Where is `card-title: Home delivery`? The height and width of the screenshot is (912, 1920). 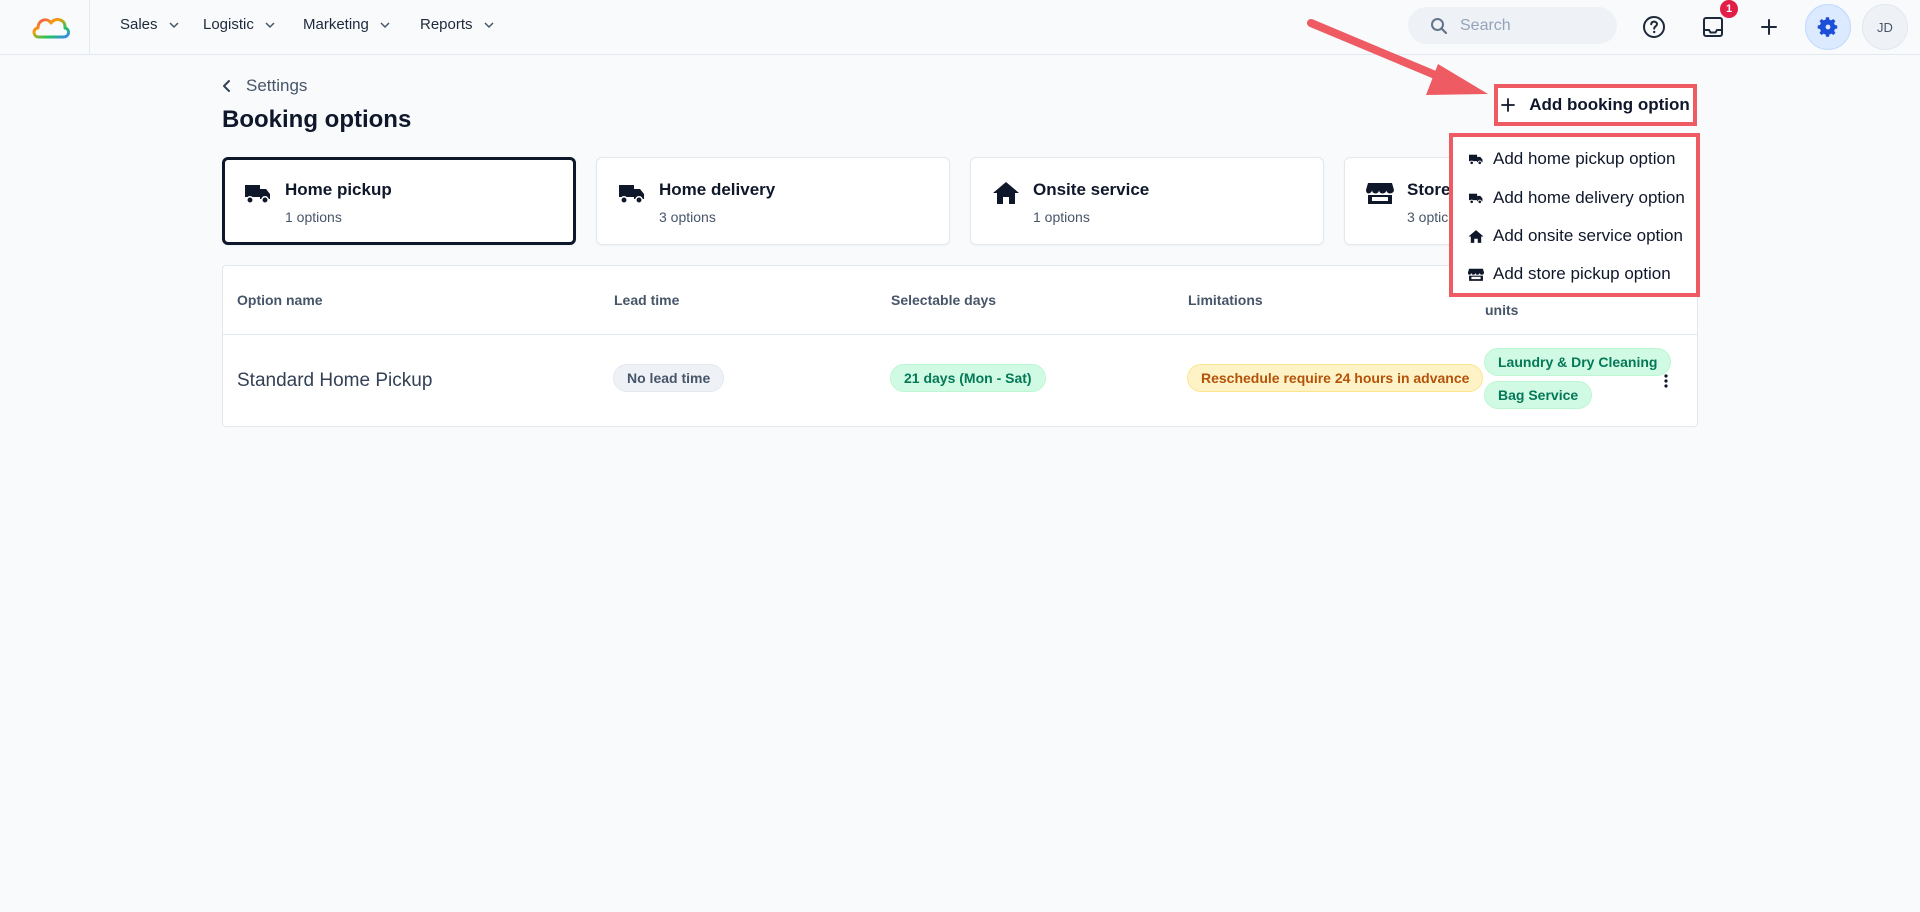
card-title: Home delivery is located at coordinates (717, 189).